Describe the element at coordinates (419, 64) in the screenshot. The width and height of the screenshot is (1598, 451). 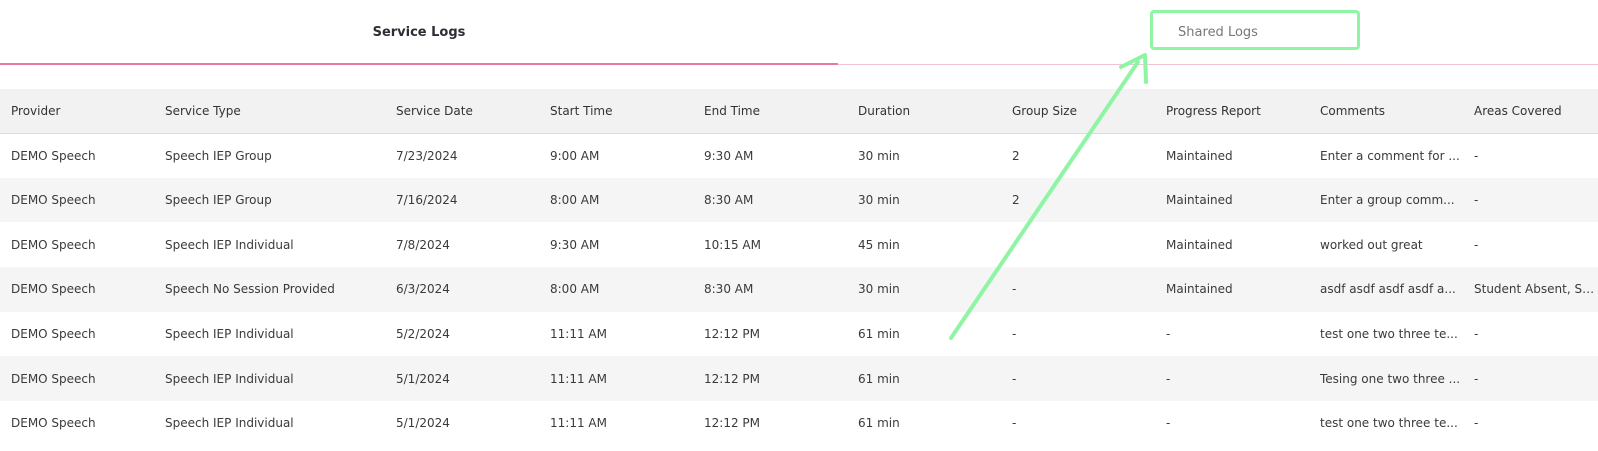
I see `active-tab-indicator` at that location.